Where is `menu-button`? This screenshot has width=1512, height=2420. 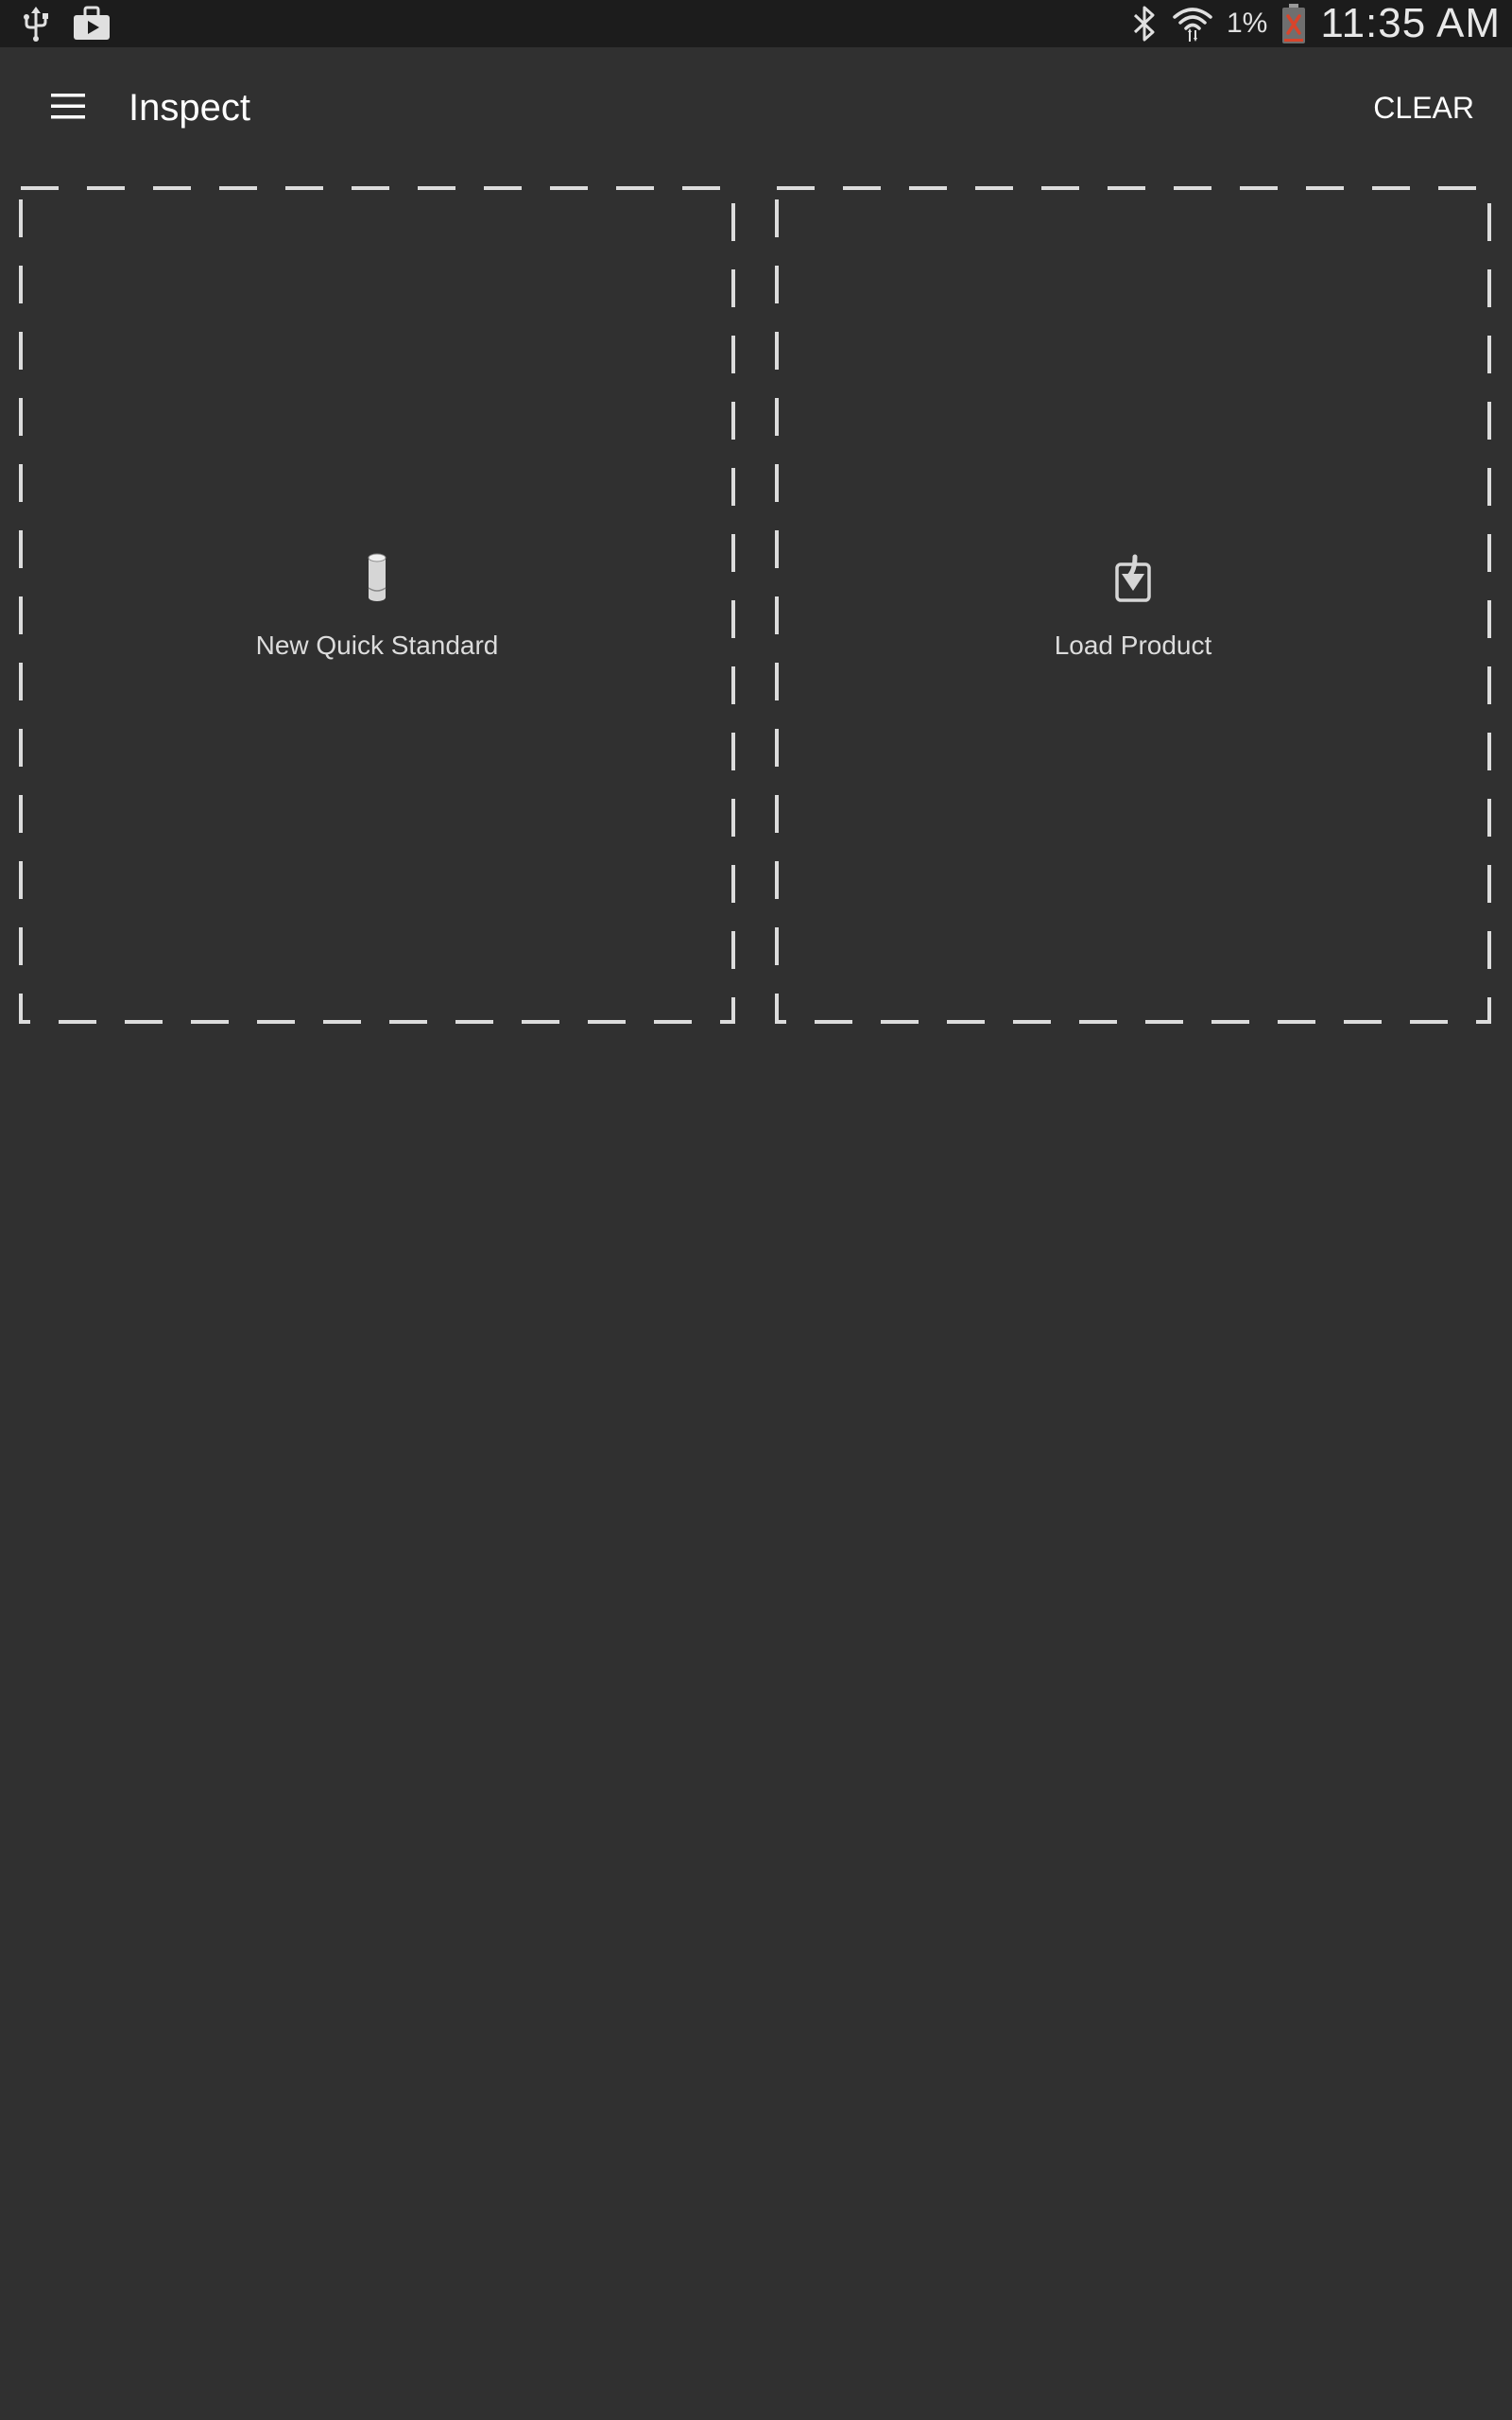 menu-button is located at coordinates (68, 108).